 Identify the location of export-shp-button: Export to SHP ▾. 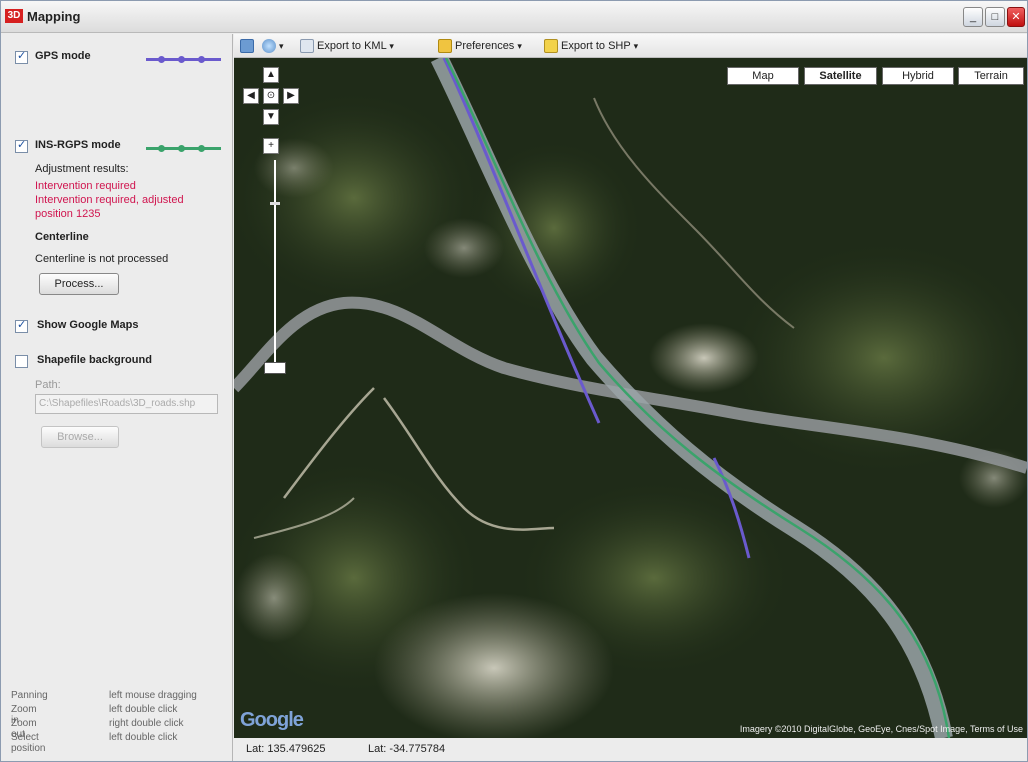
(591, 46).